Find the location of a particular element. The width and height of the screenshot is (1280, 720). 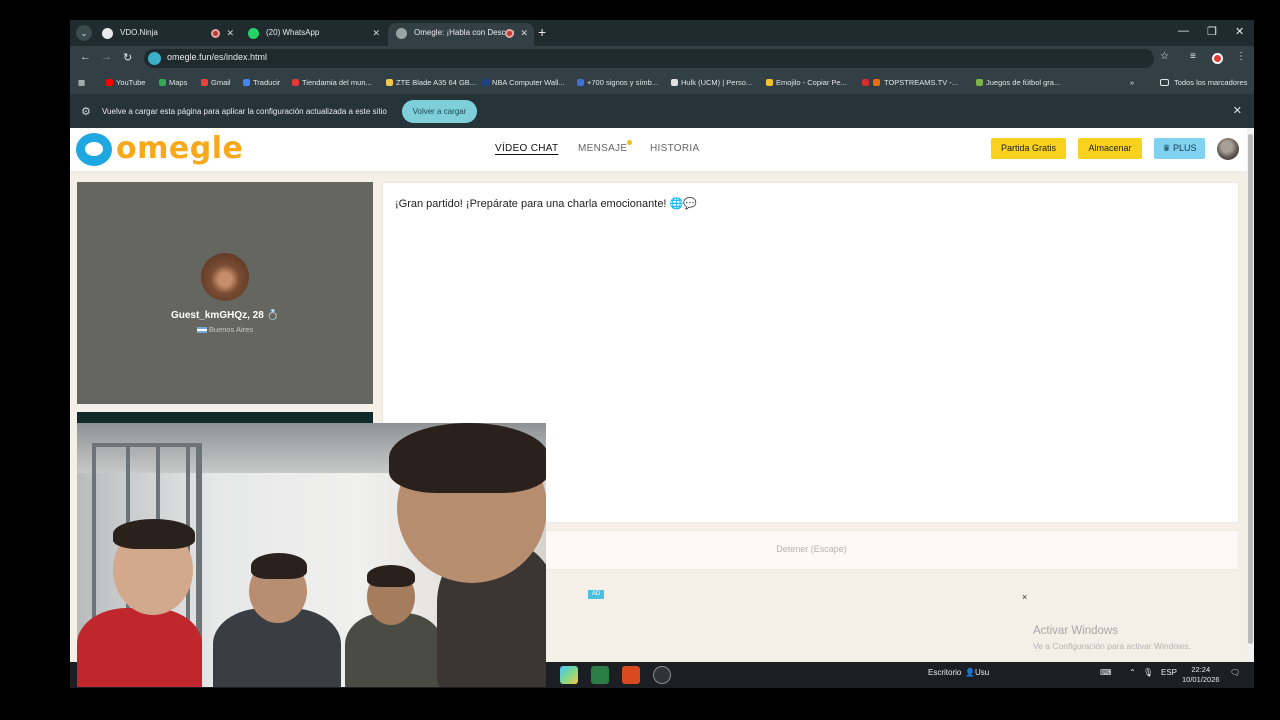

desktop-label: Escritorio is located at coordinates (944, 672).